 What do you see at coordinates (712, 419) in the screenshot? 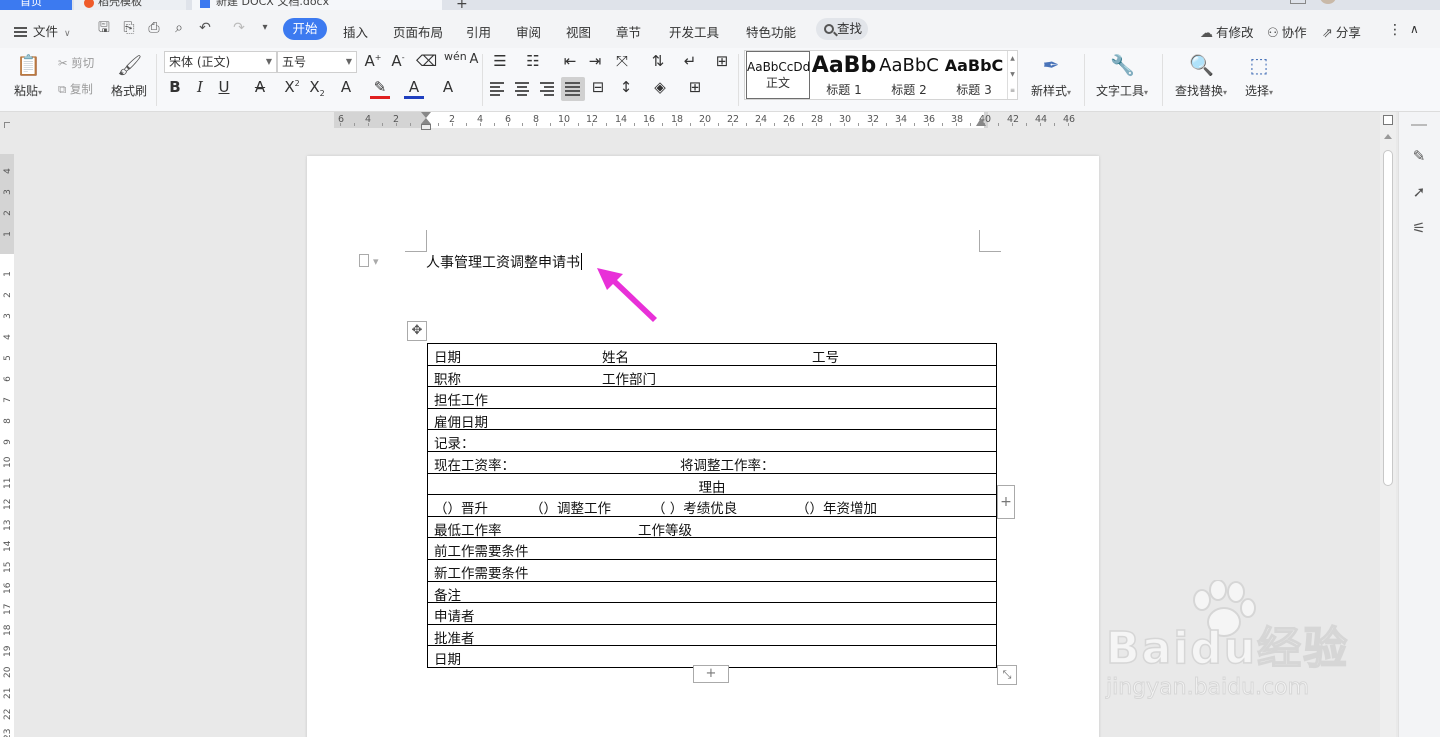
I see `table-cell: 雇佣日期` at bounding box center [712, 419].